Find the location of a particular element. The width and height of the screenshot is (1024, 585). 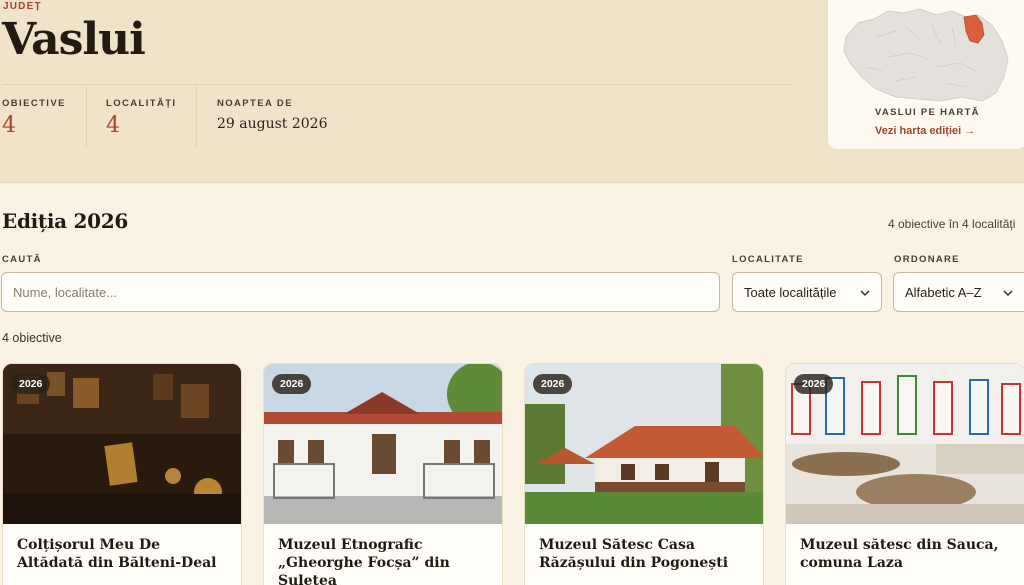

hero-divider is located at coordinates (397, 84).